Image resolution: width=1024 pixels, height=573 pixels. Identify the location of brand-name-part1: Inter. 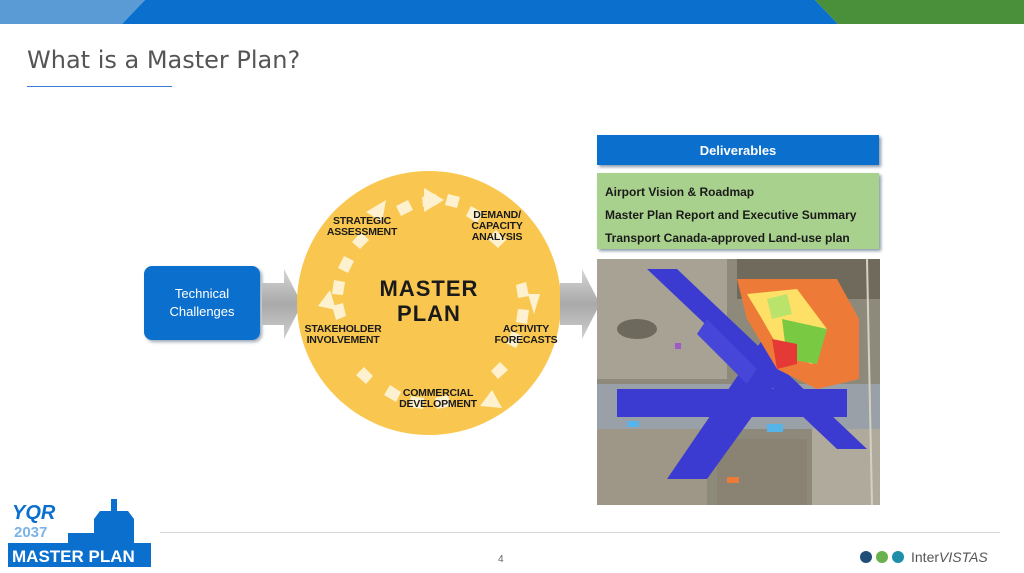
(925, 557).